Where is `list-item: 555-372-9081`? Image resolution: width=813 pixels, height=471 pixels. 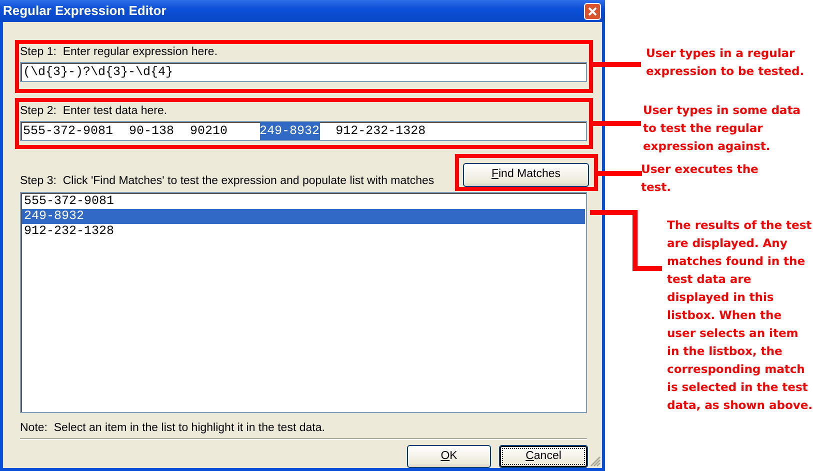 list-item: 555-372-9081 is located at coordinates (303, 201).